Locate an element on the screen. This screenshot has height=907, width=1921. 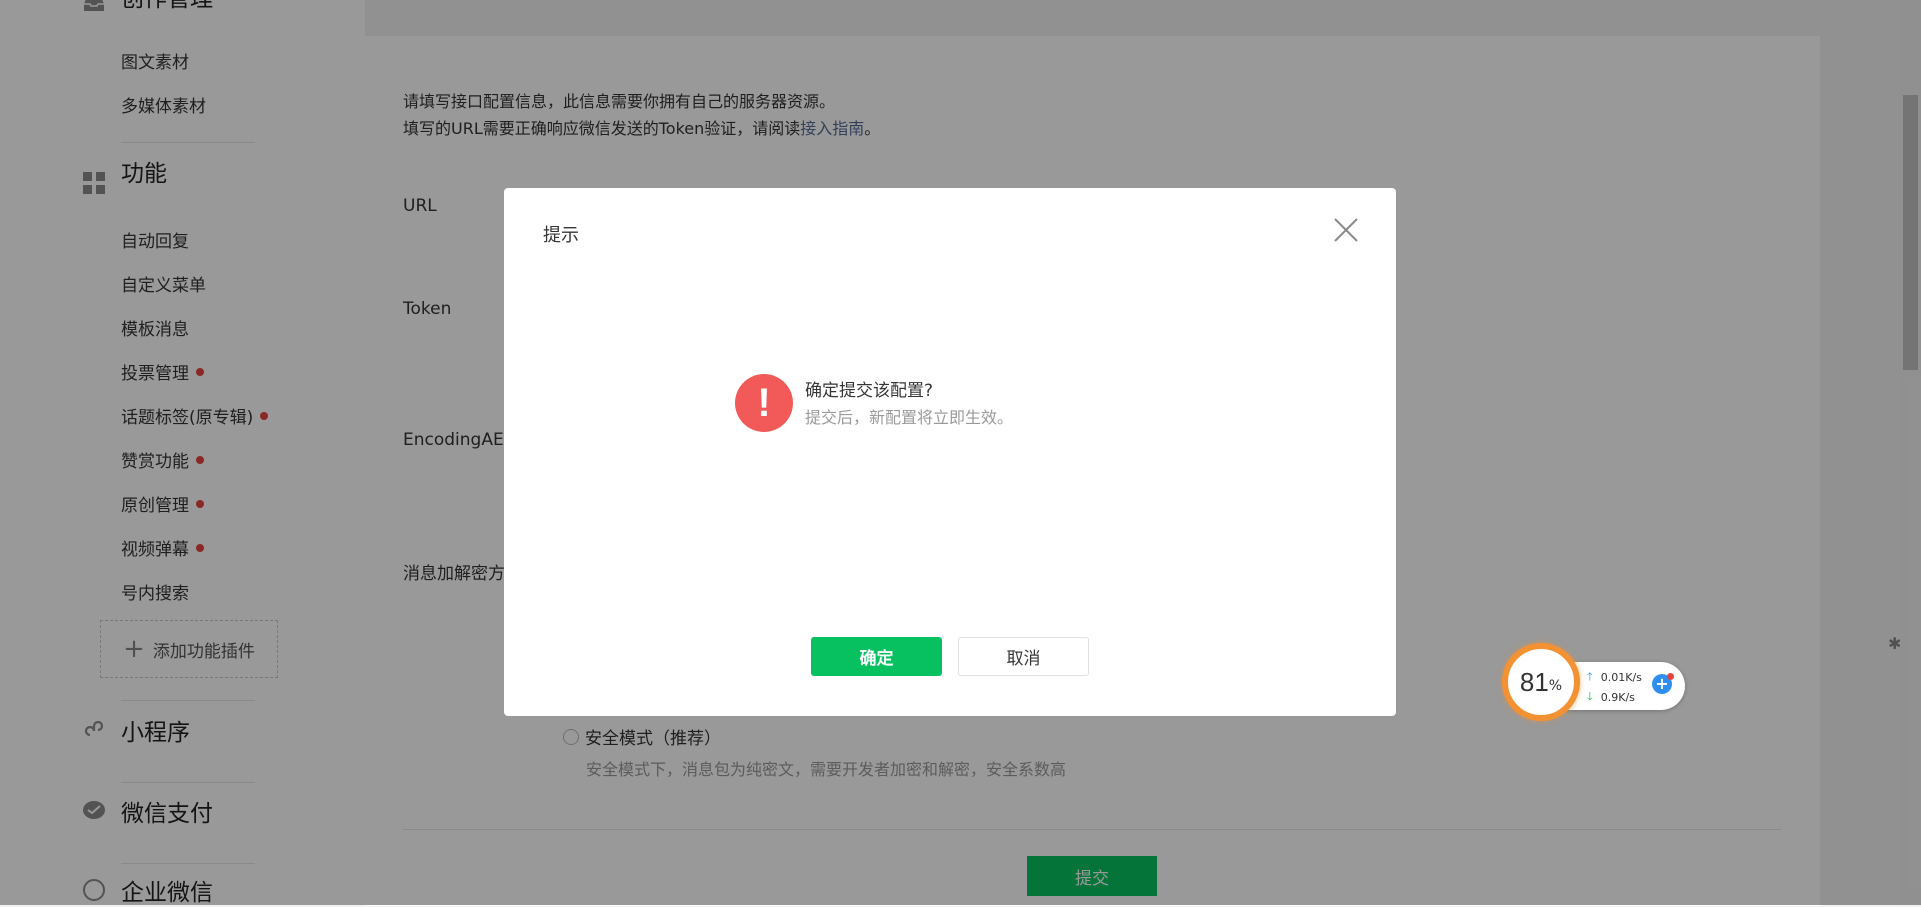
usage-percent: 81 is located at coordinates (1534, 681).